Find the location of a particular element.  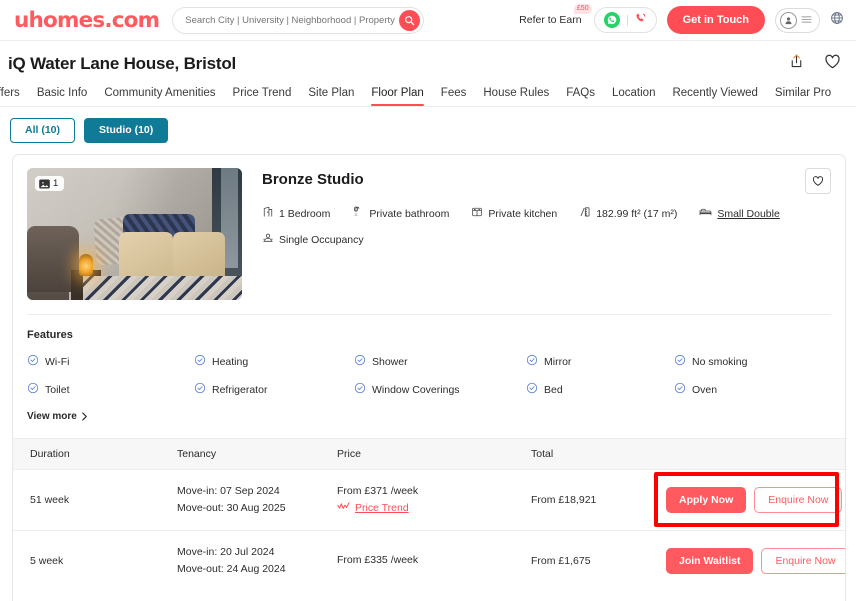

move-in-date: Move-in: 07 Sep 2024 is located at coordinates (228, 491).